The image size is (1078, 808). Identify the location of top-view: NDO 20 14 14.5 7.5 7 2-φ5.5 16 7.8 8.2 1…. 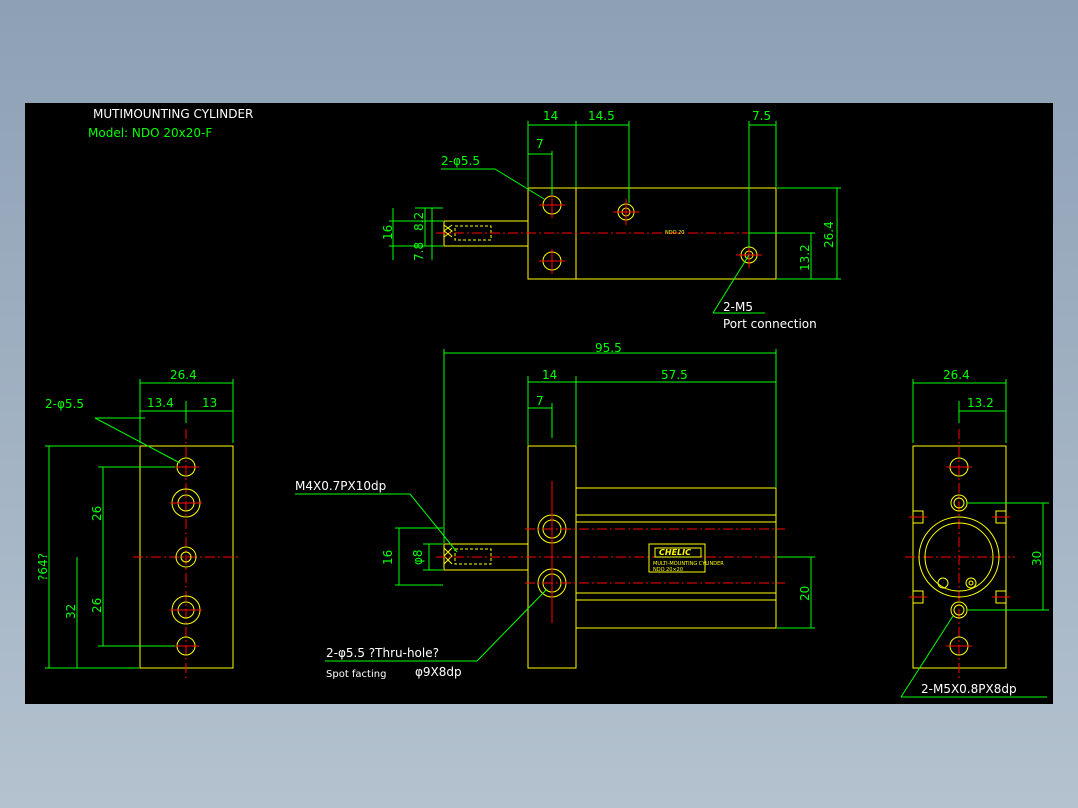
(611, 220).